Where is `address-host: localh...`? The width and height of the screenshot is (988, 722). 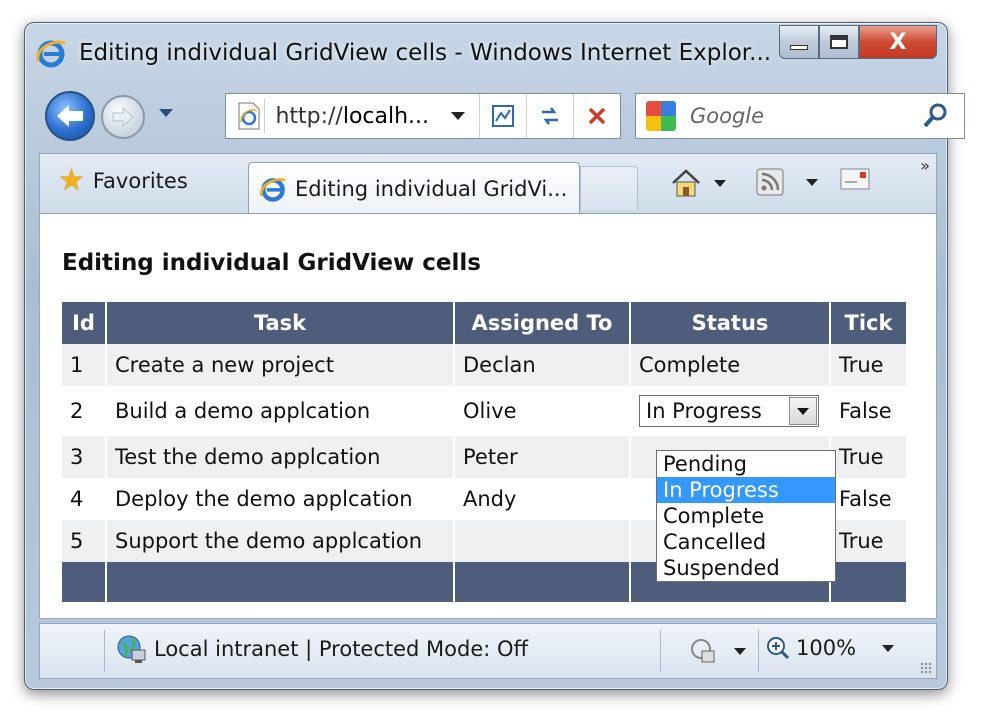 address-host: localh... is located at coordinates (386, 116).